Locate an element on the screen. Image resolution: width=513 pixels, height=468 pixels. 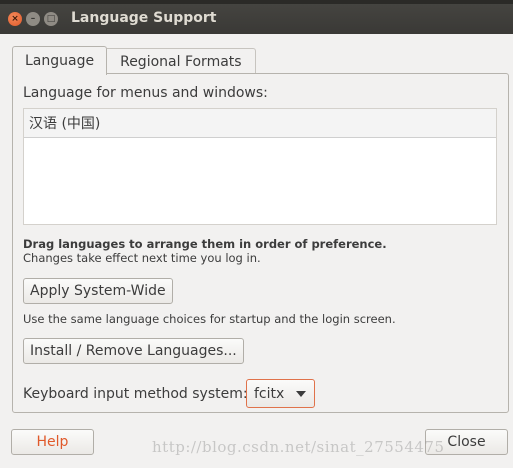
tab-language: Language is located at coordinates (60, 60).